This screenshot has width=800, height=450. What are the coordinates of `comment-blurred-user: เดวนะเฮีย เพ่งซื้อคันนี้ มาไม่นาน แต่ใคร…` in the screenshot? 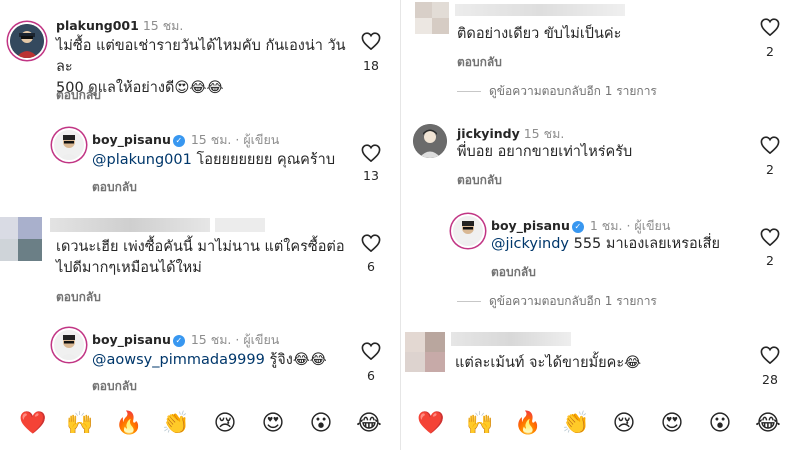 It's located at (200, 260).